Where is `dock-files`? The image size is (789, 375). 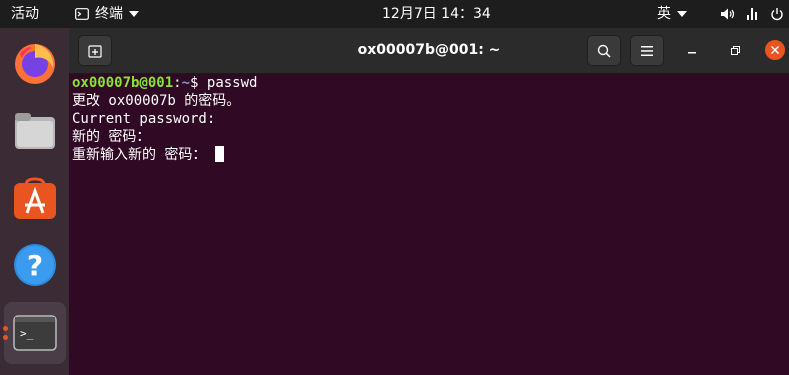 dock-files is located at coordinates (35, 131).